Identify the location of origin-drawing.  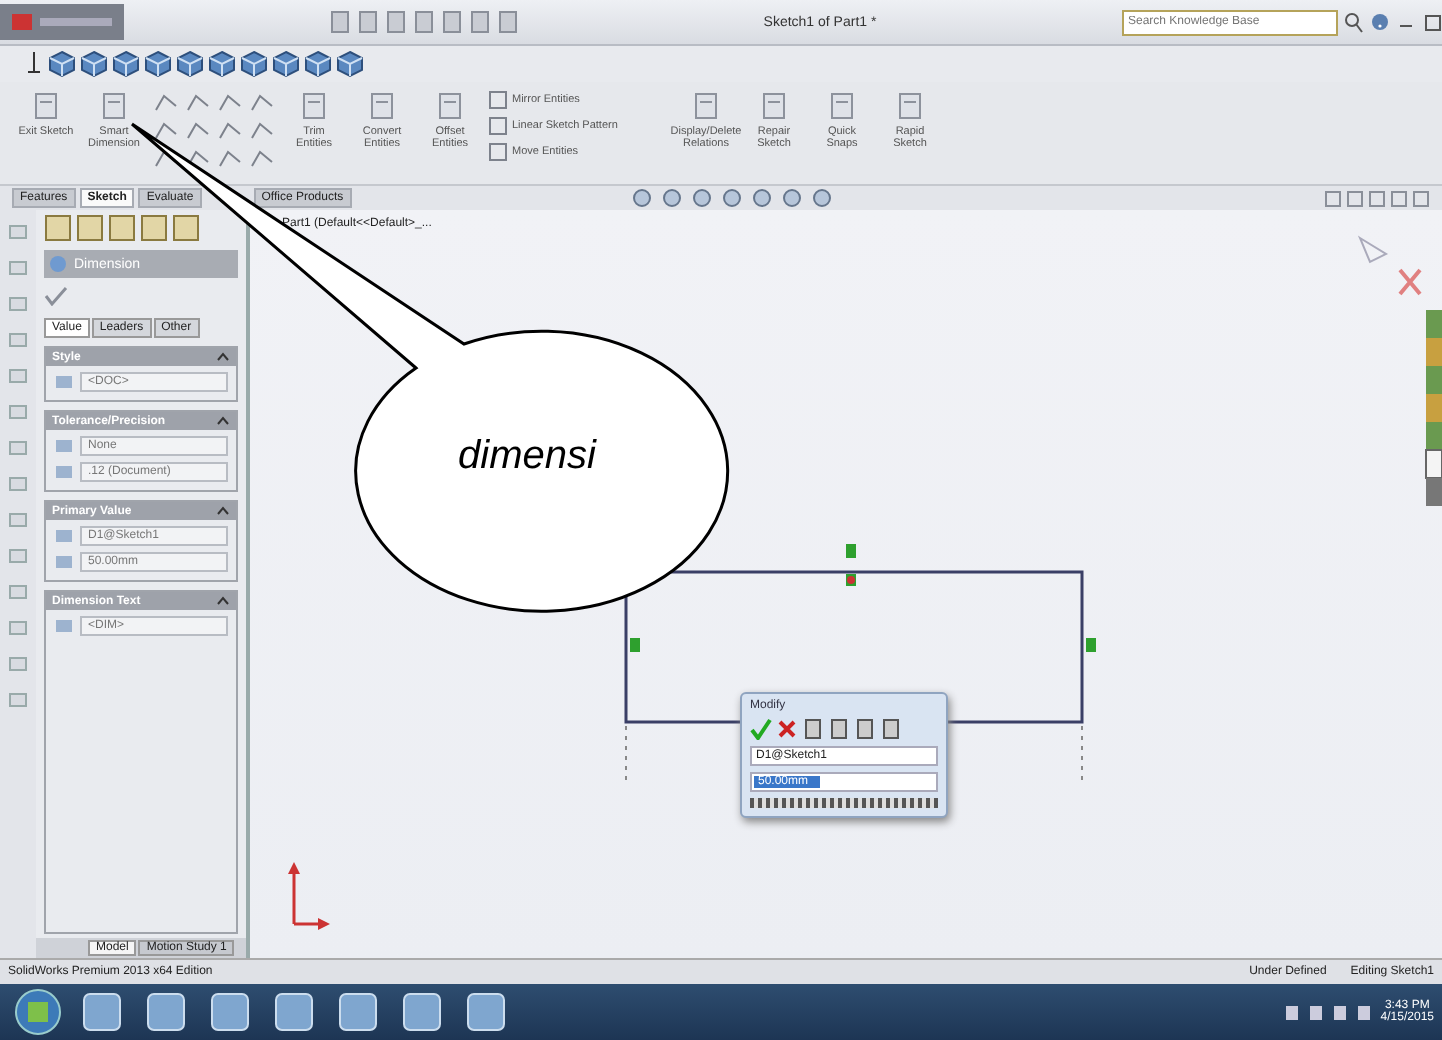
(309, 896).